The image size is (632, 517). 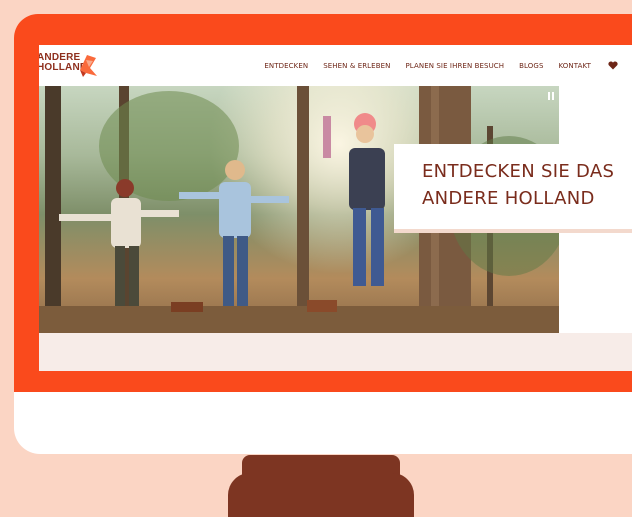 I want to click on nav-item-entdecken: ENTDECKEN, so click(x=286, y=66).